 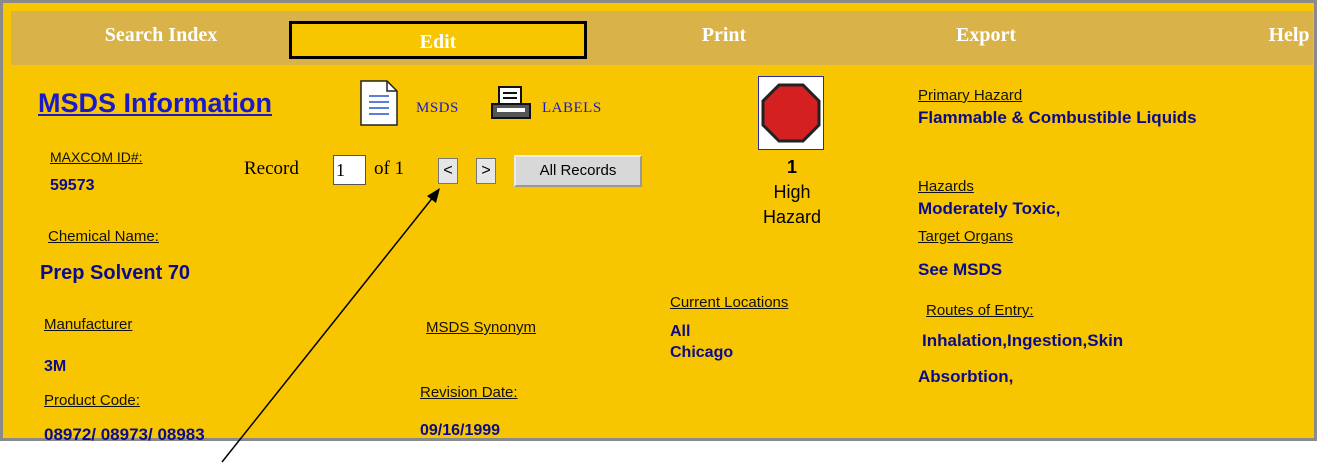 I want to click on target-organs-value: See MSDS, so click(x=960, y=269).